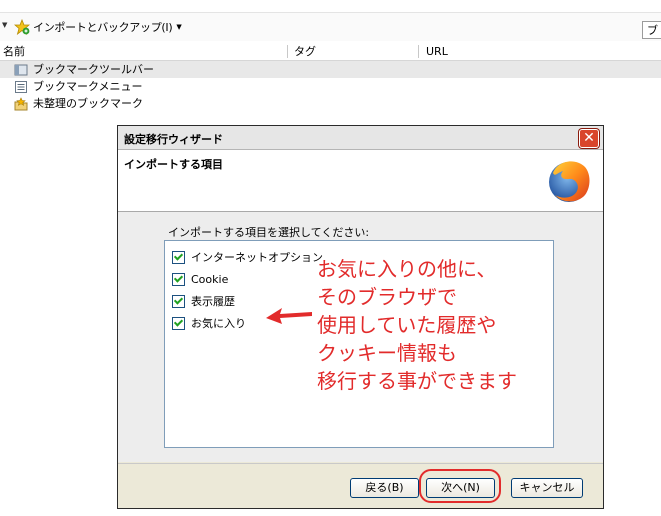  Describe the element at coordinates (88, 103) in the screenshot. I see `tree-item-label: 未整理のブックマーク` at that location.